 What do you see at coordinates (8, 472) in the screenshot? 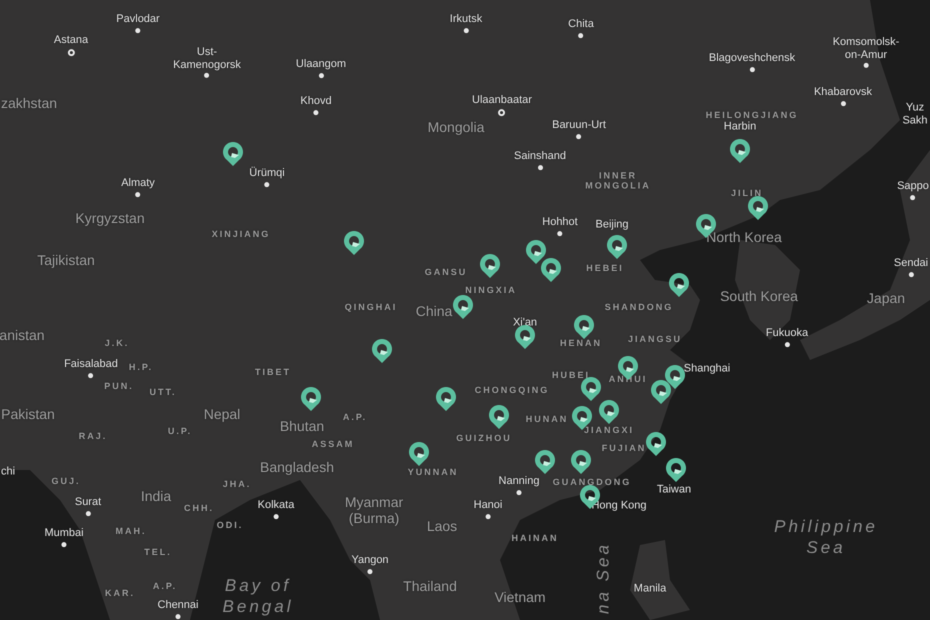
I see `city-label: chi` at bounding box center [8, 472].